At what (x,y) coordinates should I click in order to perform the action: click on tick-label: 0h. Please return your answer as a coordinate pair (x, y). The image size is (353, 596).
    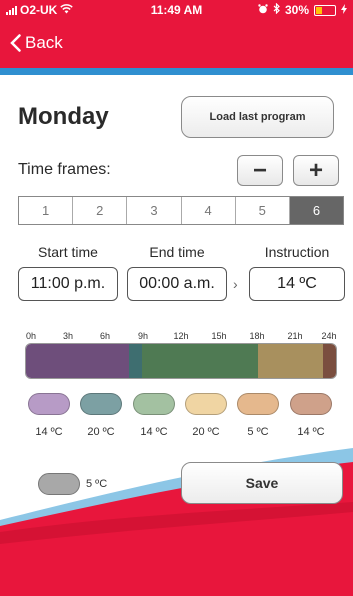
    Looking at the image, I should click on (30, 336).